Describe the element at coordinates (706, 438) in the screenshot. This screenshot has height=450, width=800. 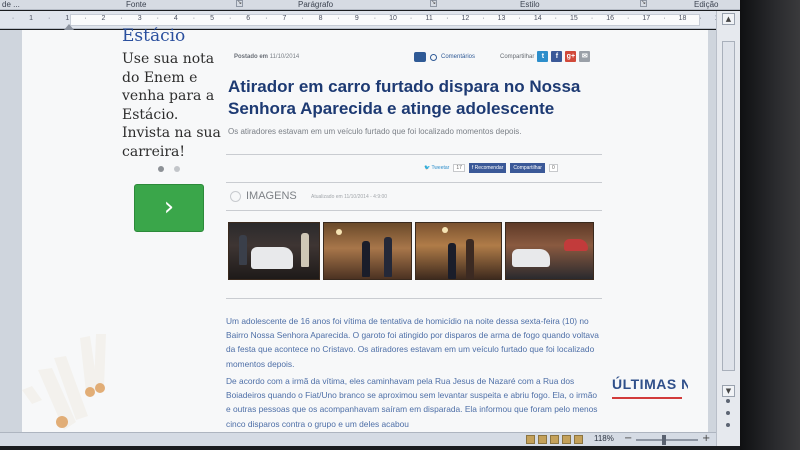
I see `zoom-in-button: +` at that location.